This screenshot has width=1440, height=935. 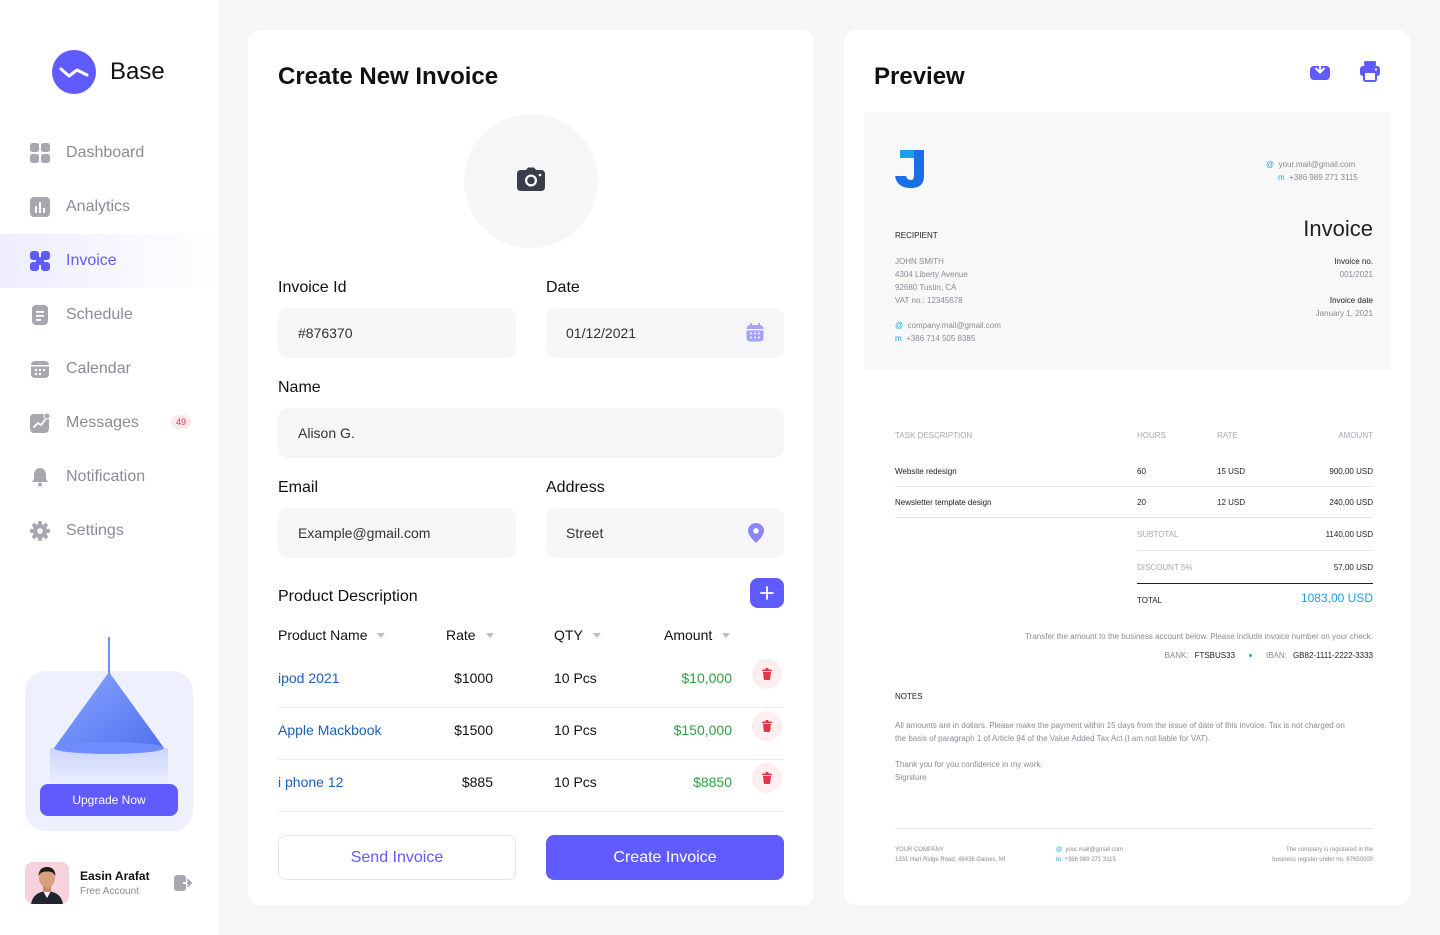 What do you see at coordinates (99, 314) in the screenshot?
I see `sidebar-item-label: Schedule` at bounding box center [99, 314].